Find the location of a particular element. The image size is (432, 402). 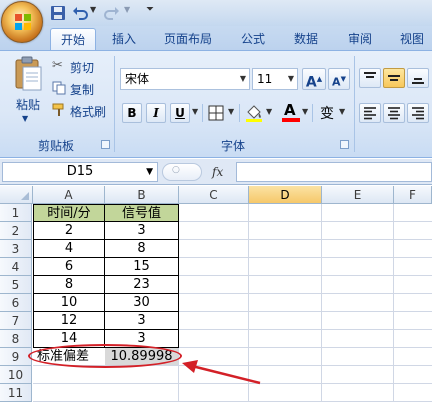

font-dialog-launcher is located at coordinates (344, 144).